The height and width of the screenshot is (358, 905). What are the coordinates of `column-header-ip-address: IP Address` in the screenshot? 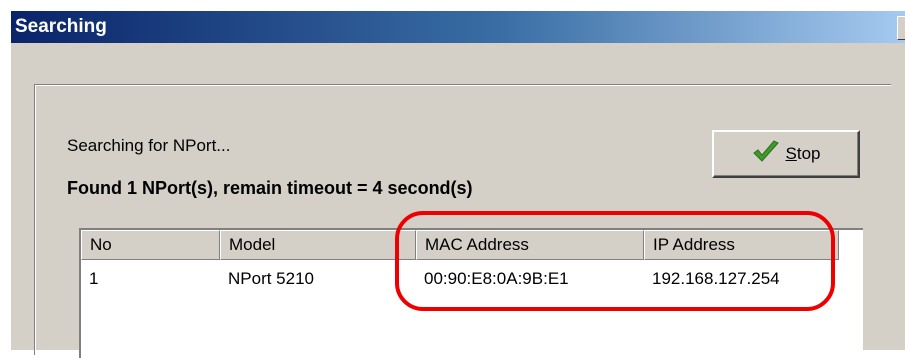 It's located at (741, 245).